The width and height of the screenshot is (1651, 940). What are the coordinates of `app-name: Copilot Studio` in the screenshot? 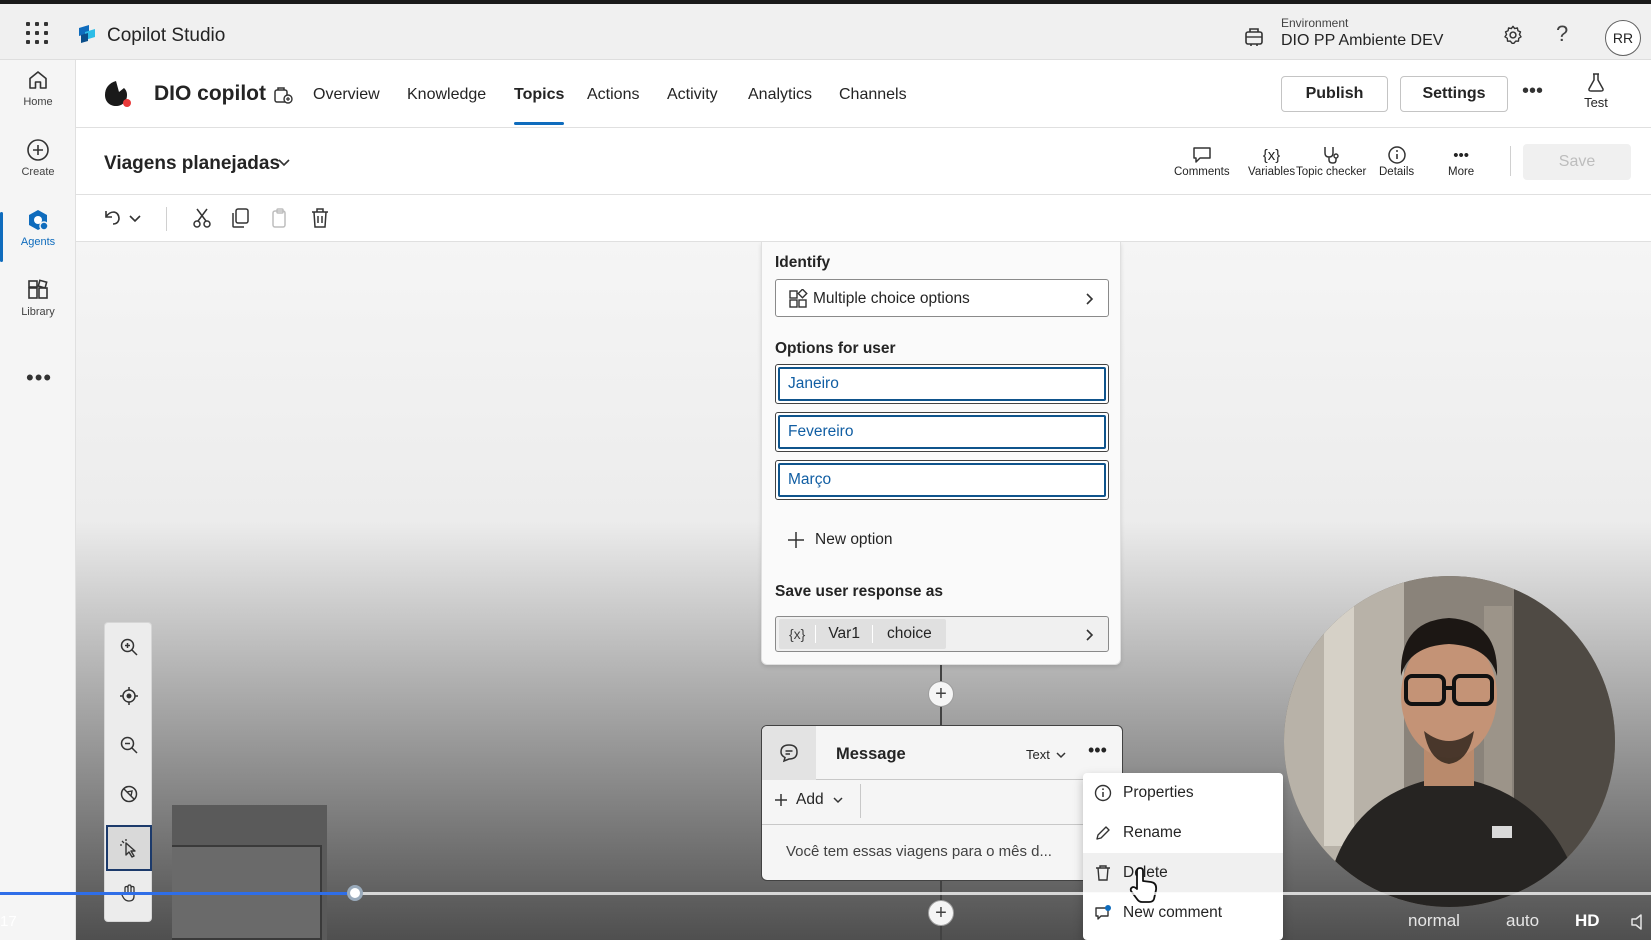 It's located at (166, 35).